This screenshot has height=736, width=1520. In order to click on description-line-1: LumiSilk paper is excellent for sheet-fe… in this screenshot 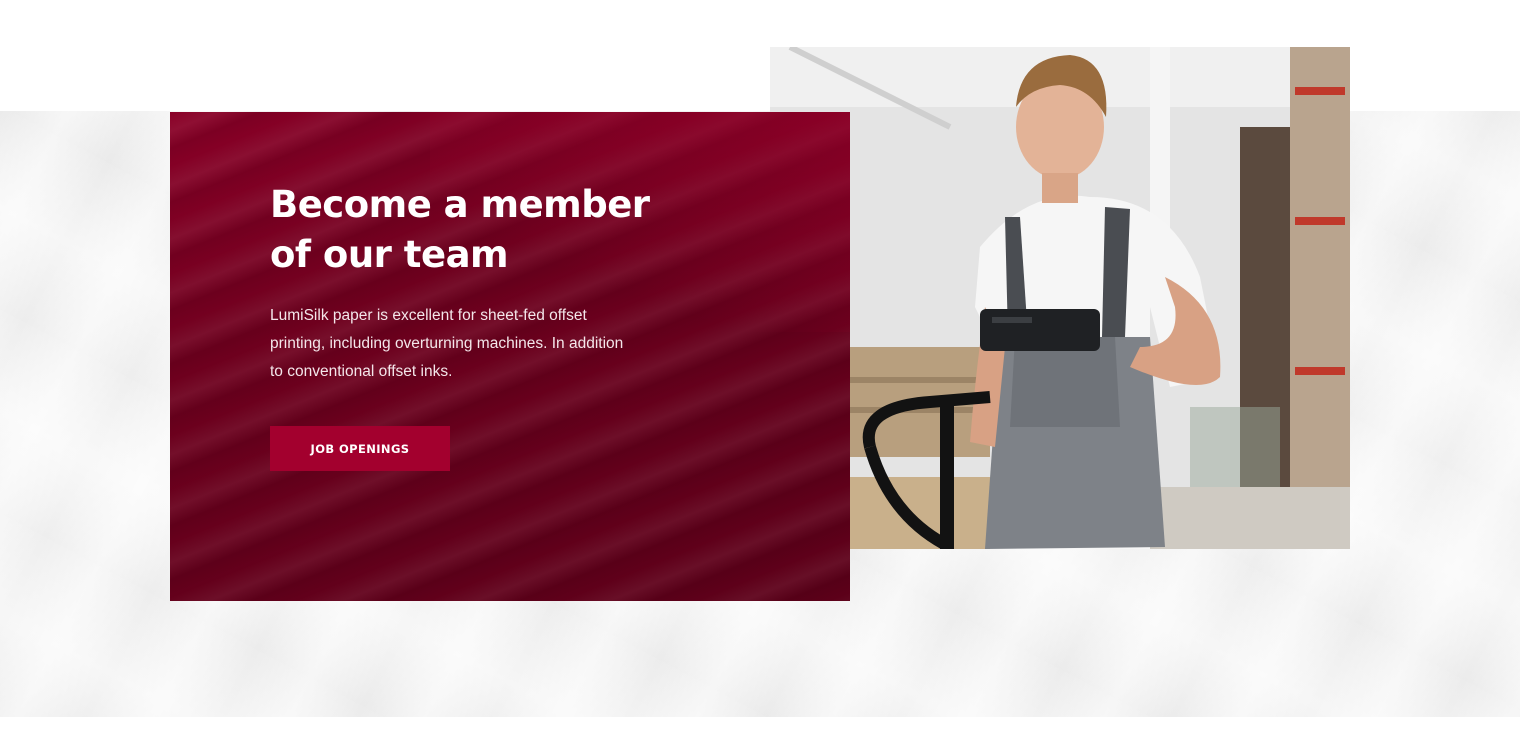, I will do `click(428, 315)`.